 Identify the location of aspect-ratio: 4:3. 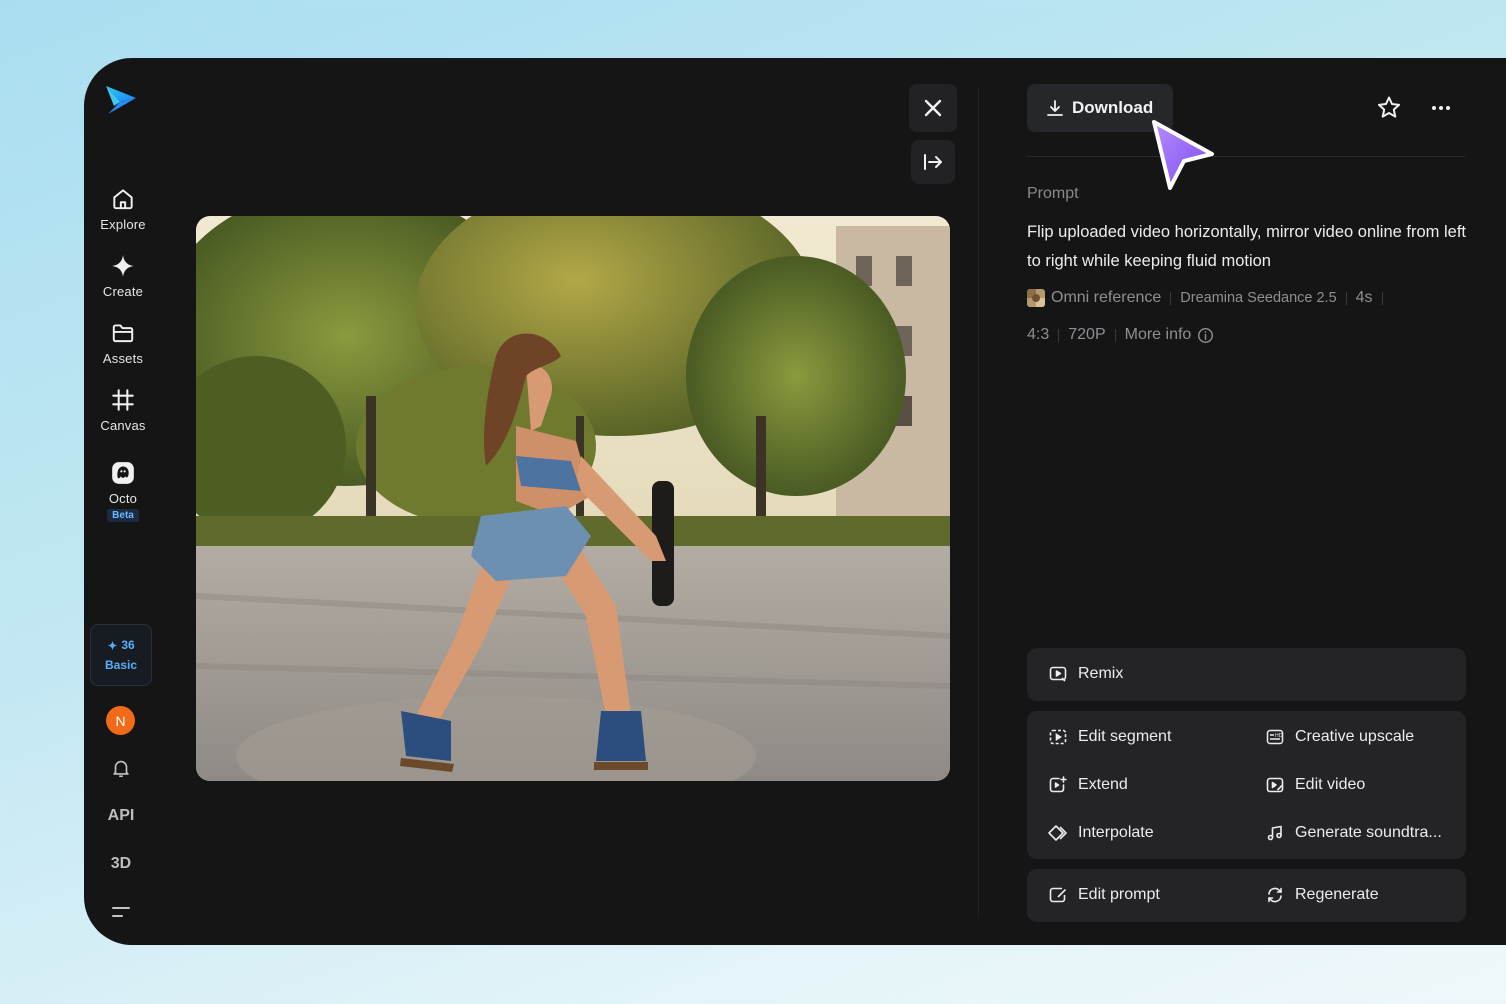
(1038, 334).